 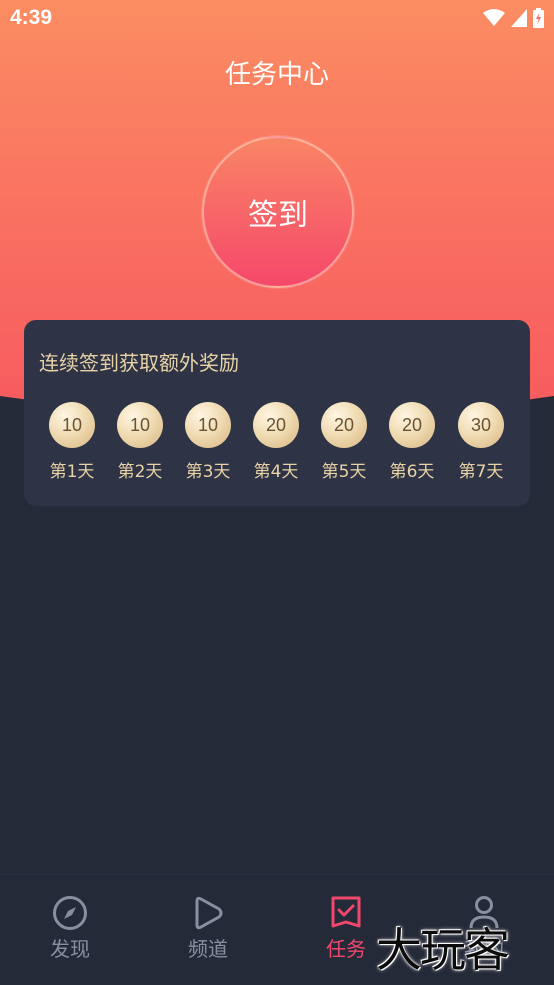 What do you see at coordinates (481, 472) in the screenshot?
I see `day-label: 第7天` at bounding box center [481, 472].